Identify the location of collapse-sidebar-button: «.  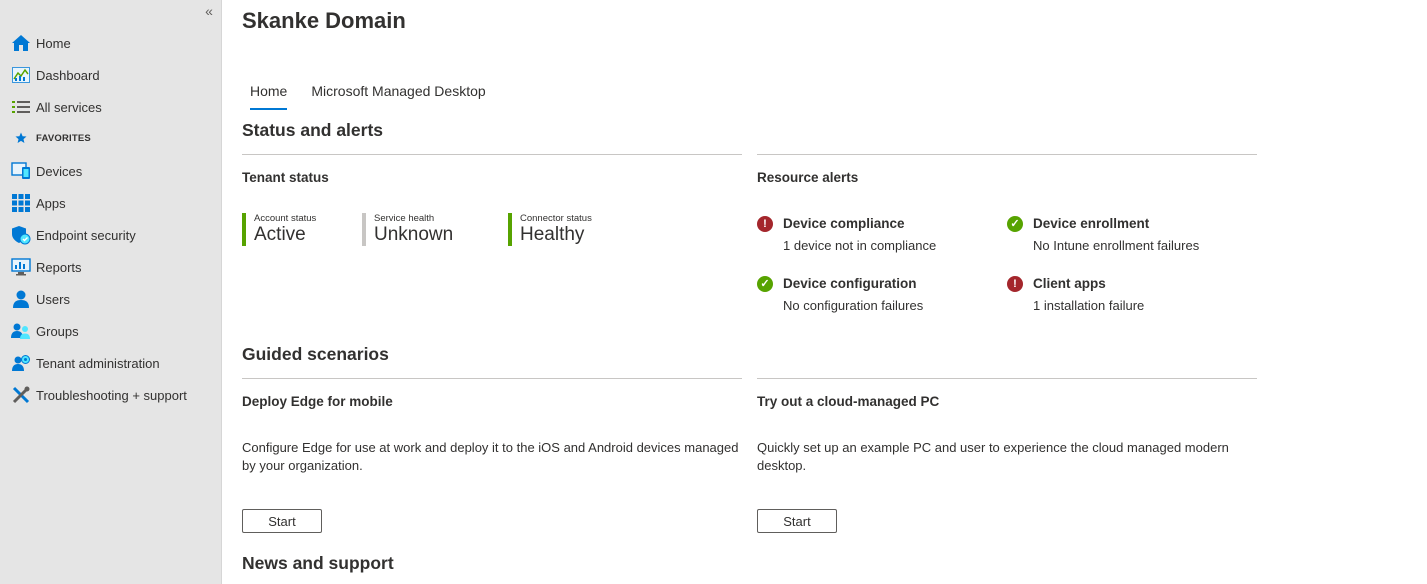
(209, 12).